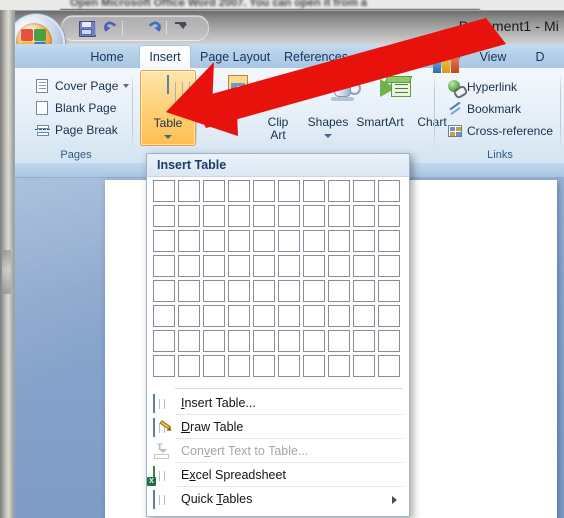  I want to click on chevron-down-icon, so click(126, 86).